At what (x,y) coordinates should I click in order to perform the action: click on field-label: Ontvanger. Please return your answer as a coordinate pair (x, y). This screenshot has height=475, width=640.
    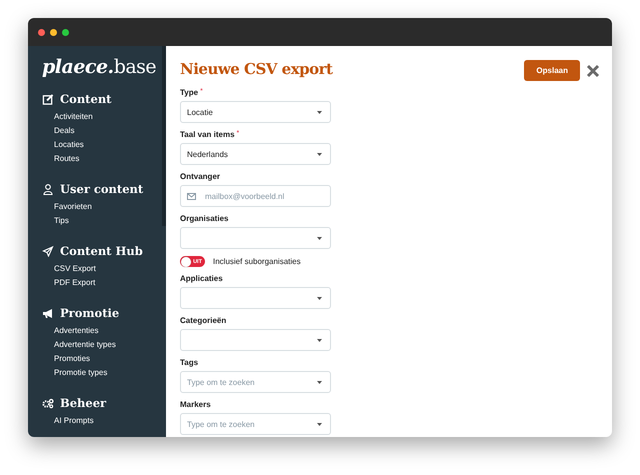
    Looking at the image, I should click on (200, 177).